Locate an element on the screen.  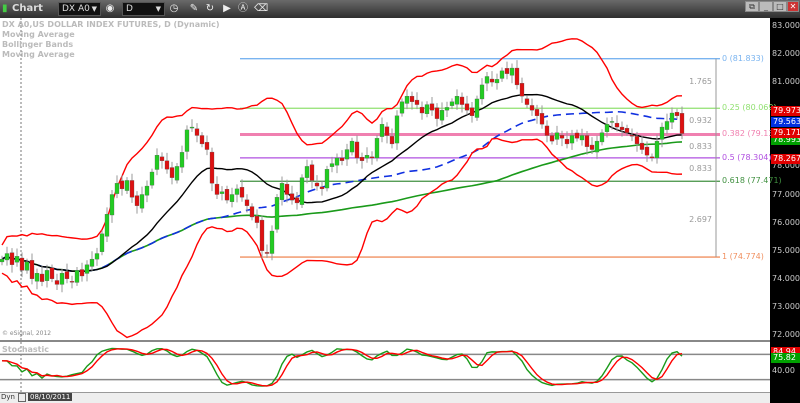
restore-button: ⧉ is located at coordinates (752, 6).